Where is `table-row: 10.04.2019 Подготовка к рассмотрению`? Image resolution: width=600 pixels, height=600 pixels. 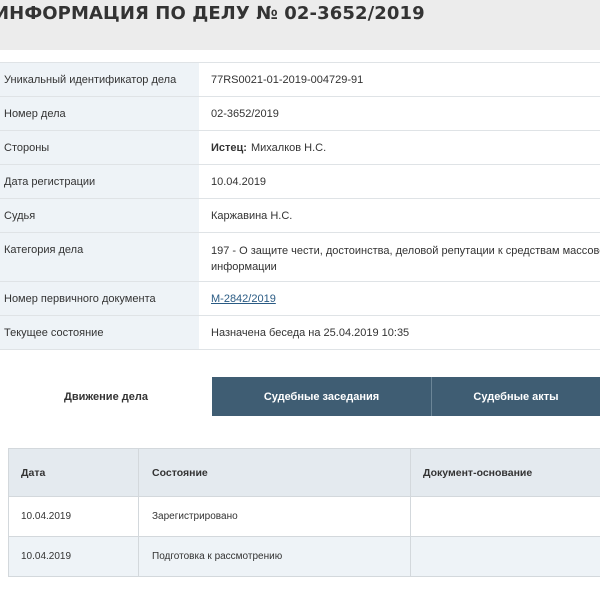 table-row: 10.04.2019 Подготовка к рассмотрению is located at coordinates (304, 556).